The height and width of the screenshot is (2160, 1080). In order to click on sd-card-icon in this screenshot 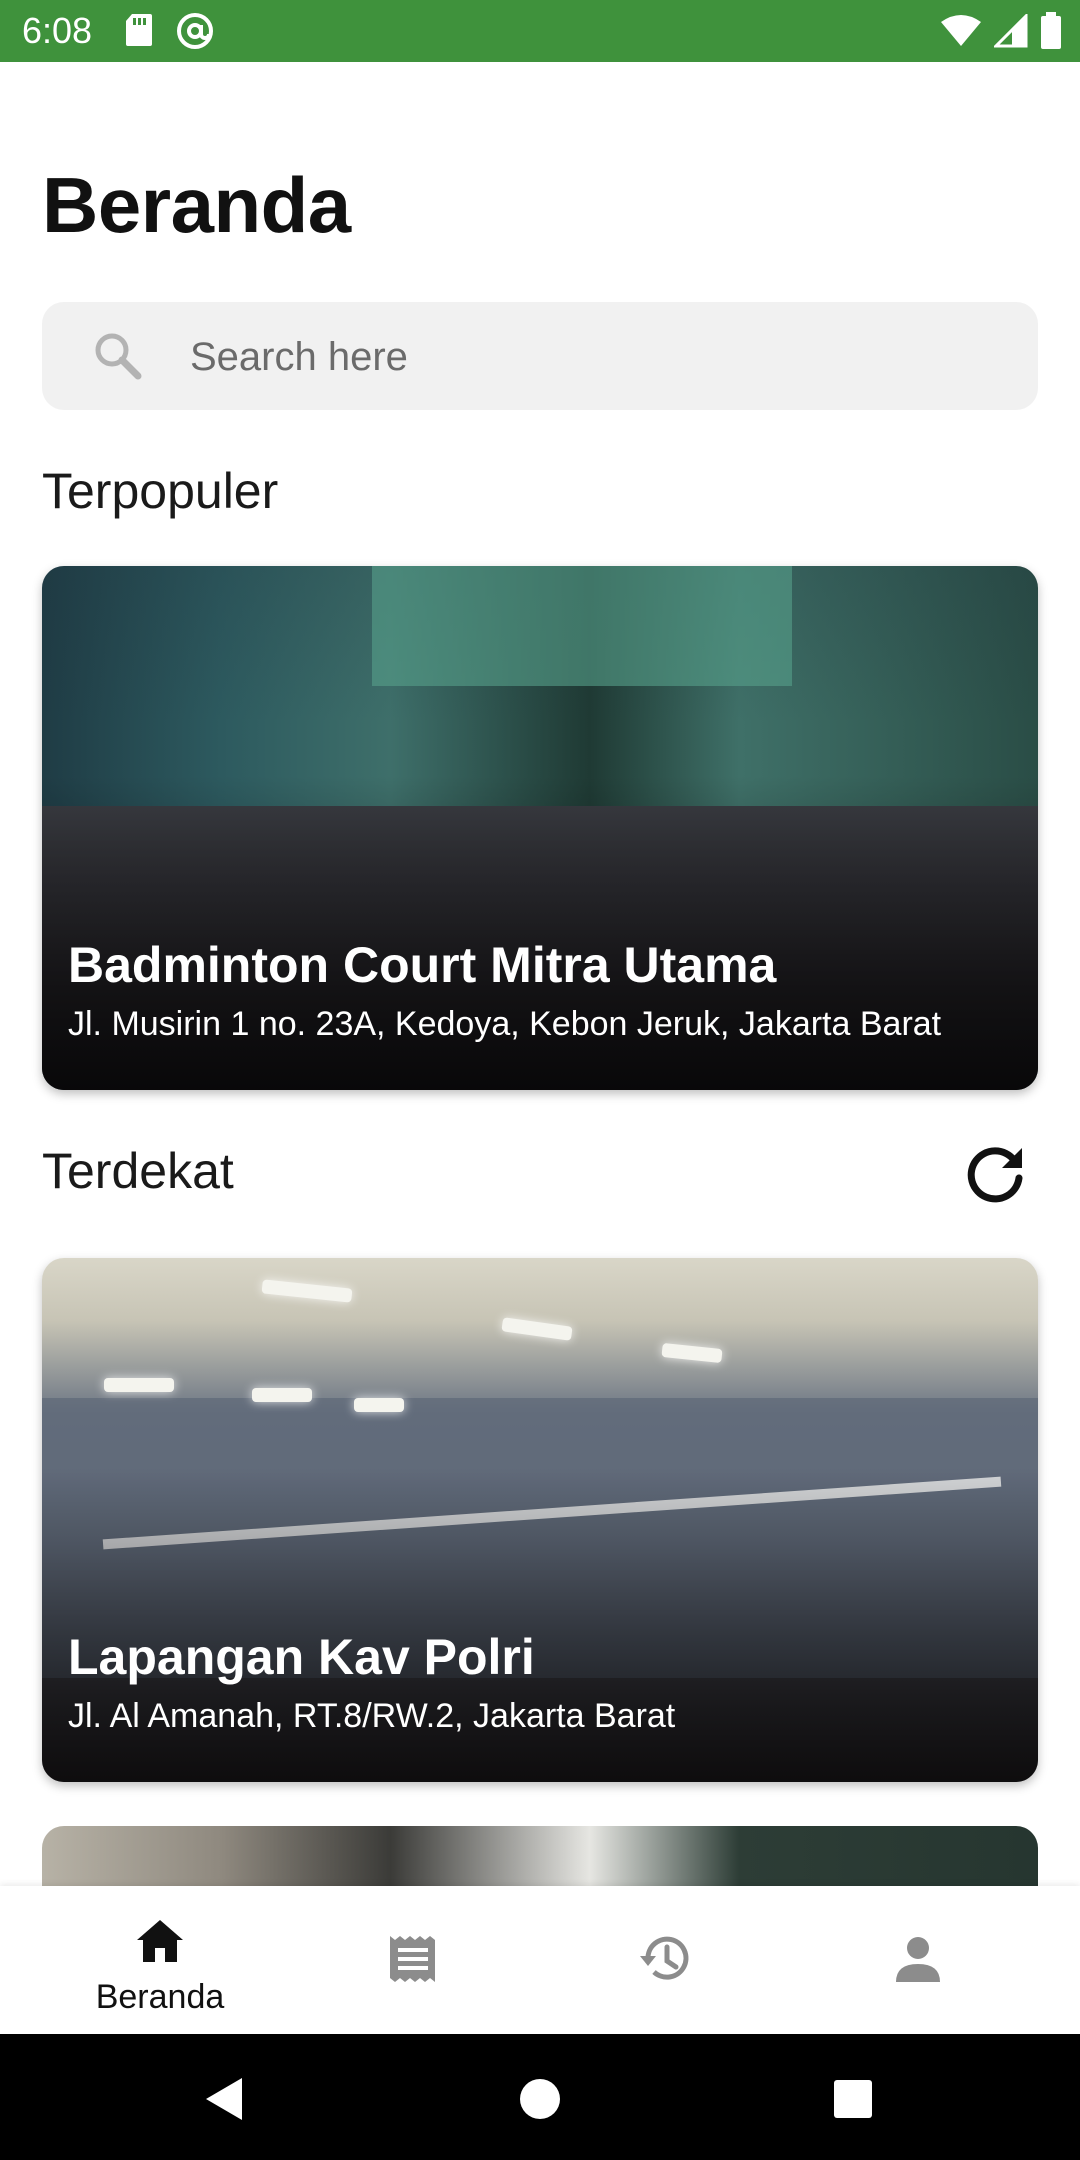, I will do `click(139, 30)`.